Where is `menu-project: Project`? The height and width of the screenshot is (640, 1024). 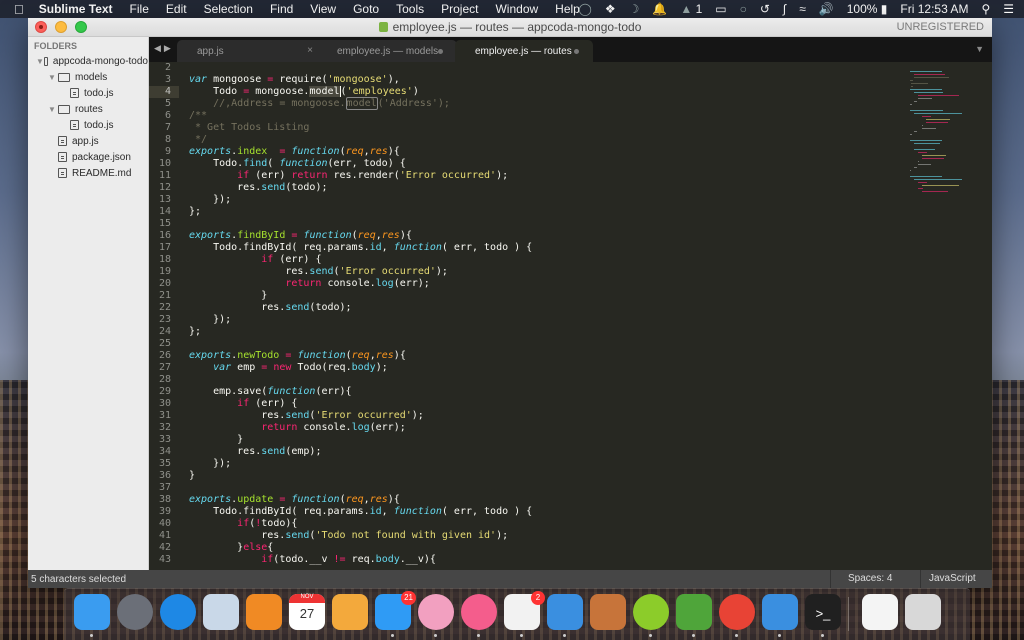 menu-project: Project is located at coordinates (459, 9).